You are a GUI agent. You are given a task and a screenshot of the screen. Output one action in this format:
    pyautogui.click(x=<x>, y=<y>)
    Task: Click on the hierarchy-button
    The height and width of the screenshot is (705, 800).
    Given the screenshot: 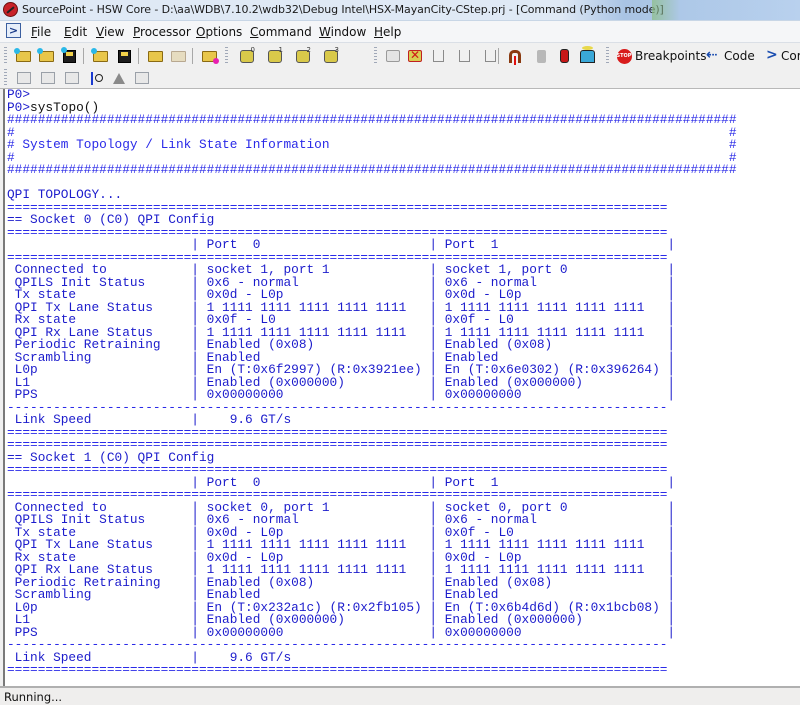 What is the action you would take?
    pyautogui.click(x=24, y=78)
    